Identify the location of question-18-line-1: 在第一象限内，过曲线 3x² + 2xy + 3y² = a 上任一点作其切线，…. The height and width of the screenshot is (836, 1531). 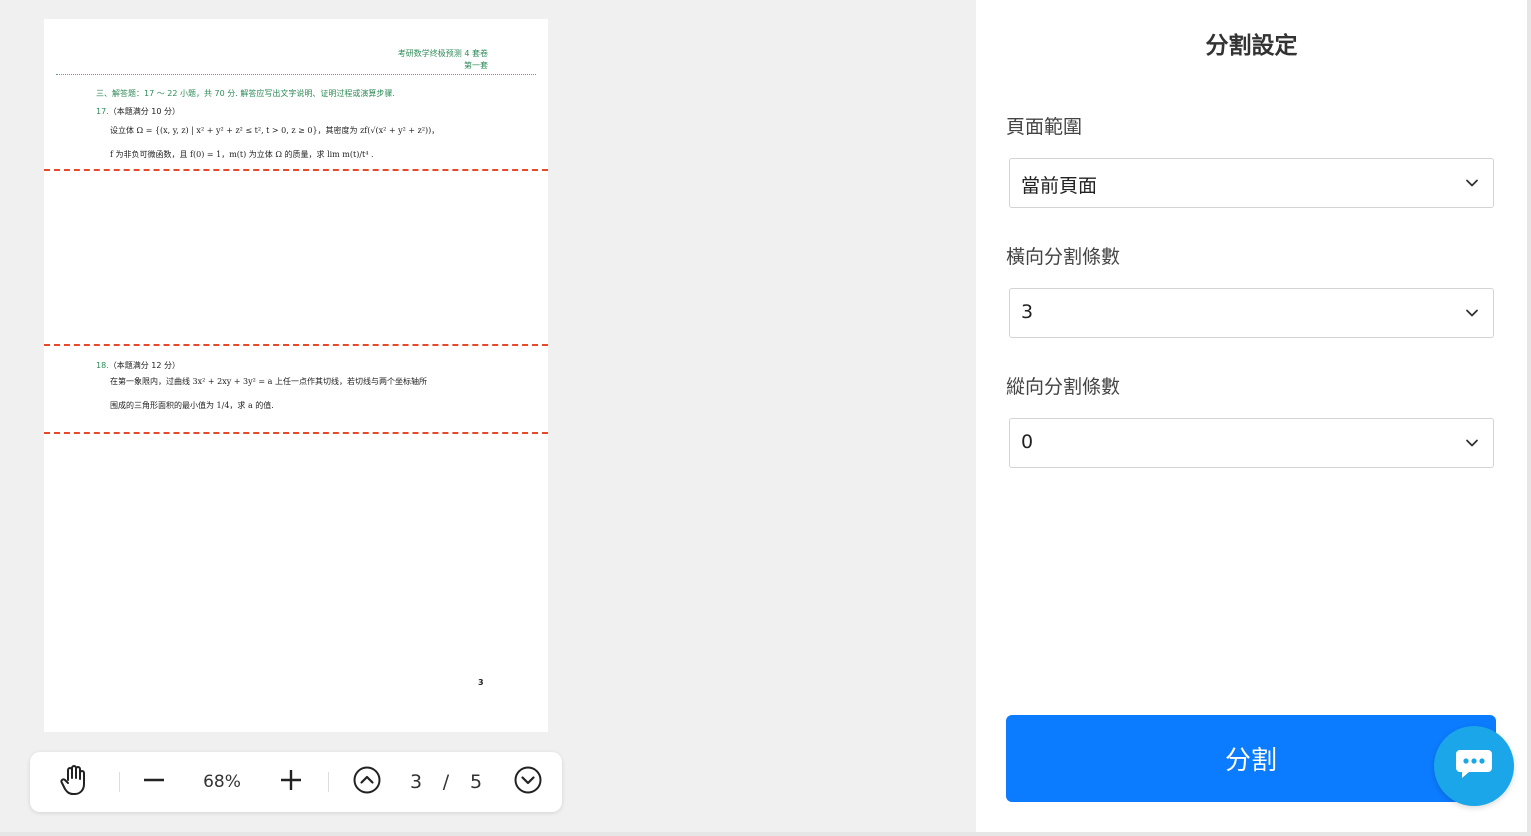
(268, 381).